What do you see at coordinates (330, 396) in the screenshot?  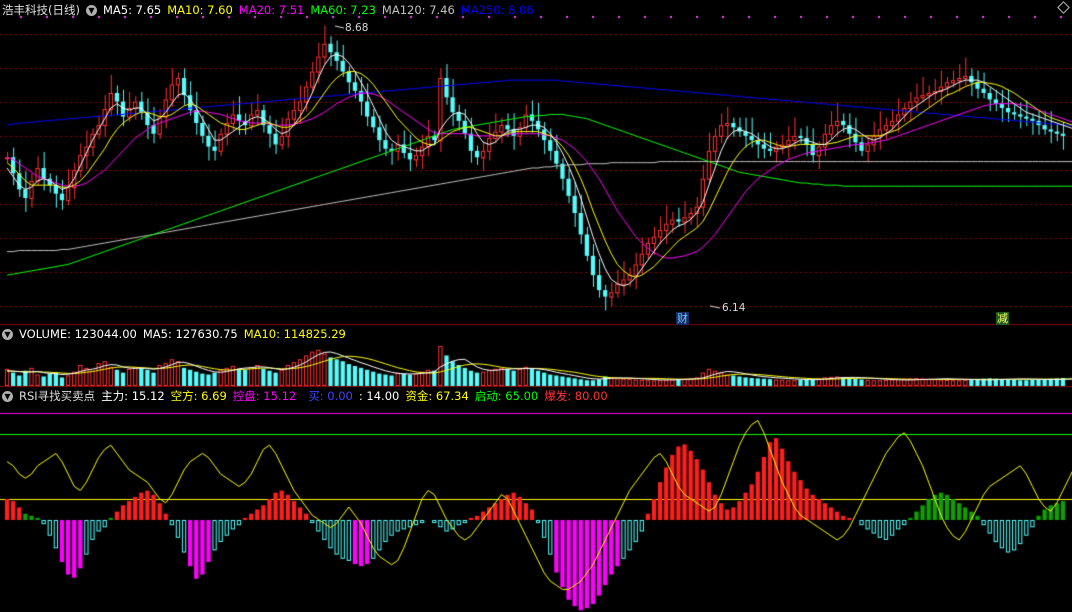 I see `rsi-buy-label: 买: 0.00` at bounding box center [330, 396].